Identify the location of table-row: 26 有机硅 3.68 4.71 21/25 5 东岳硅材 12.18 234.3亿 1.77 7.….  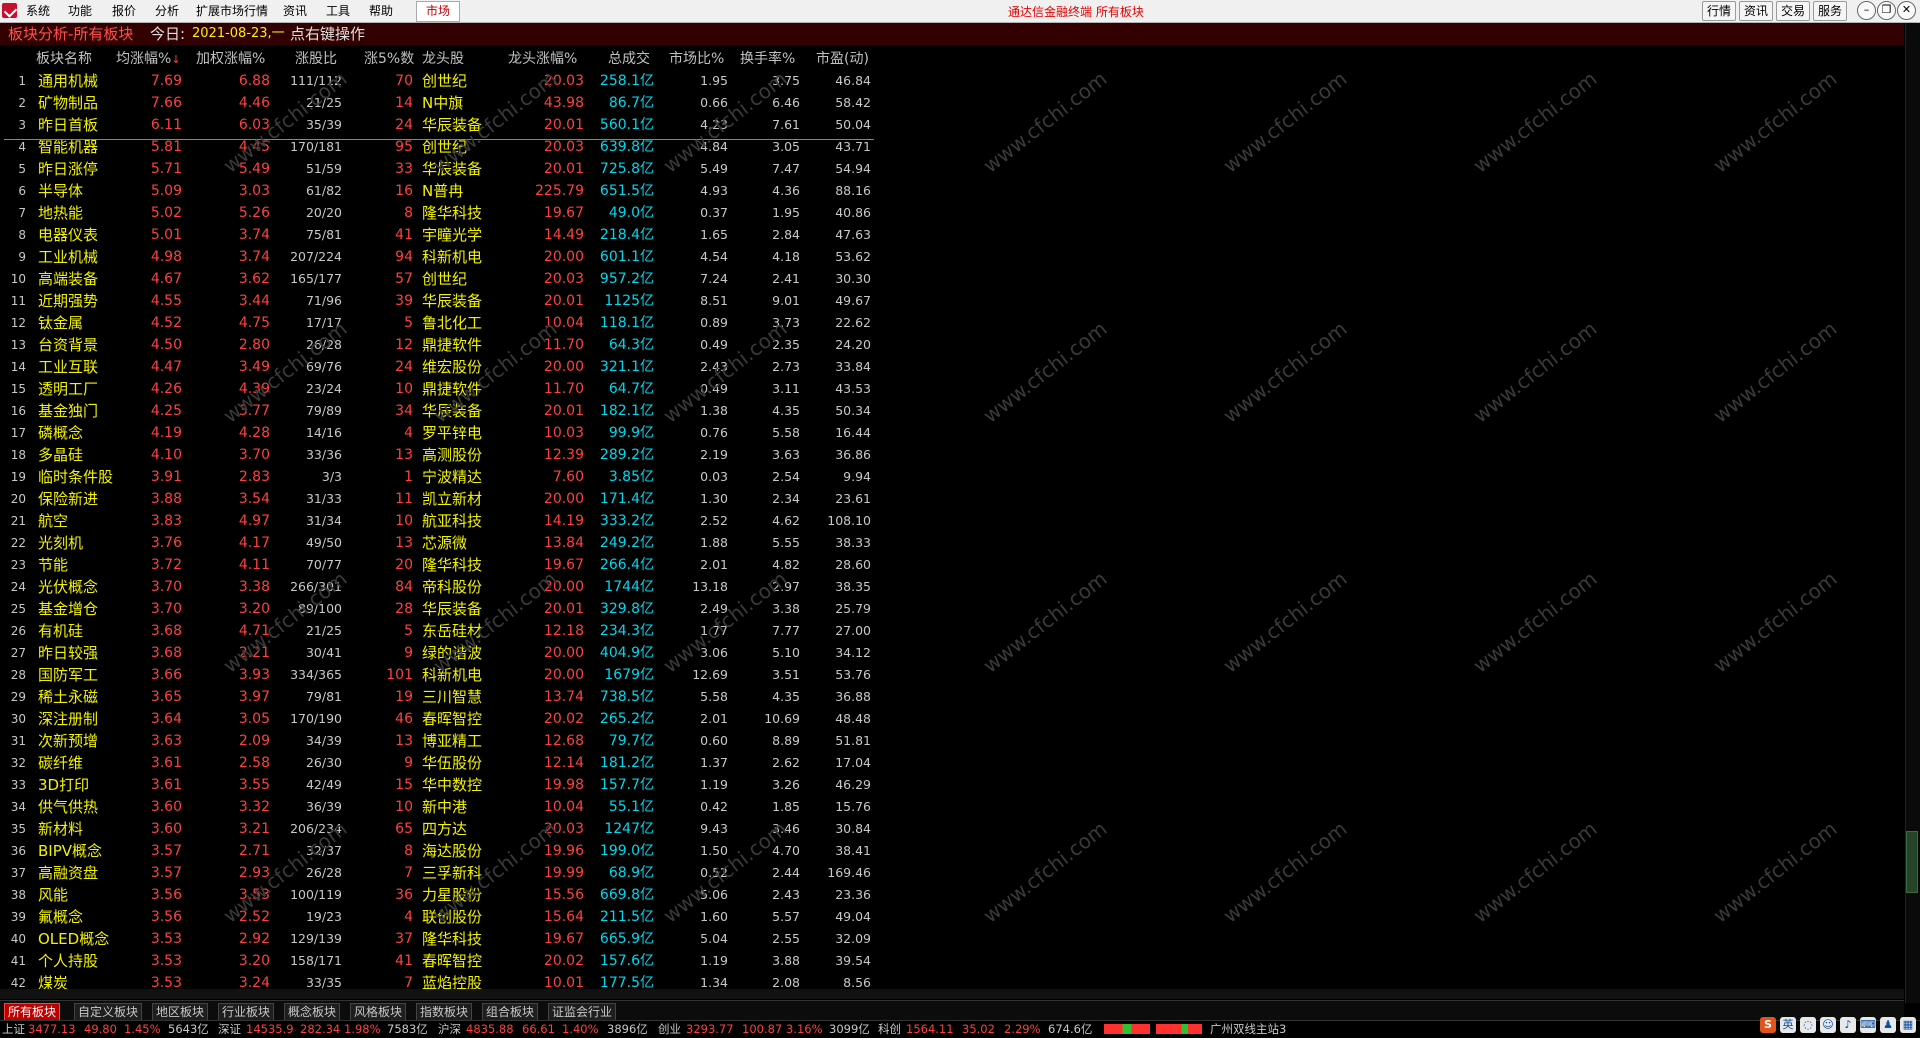
(440, 631).